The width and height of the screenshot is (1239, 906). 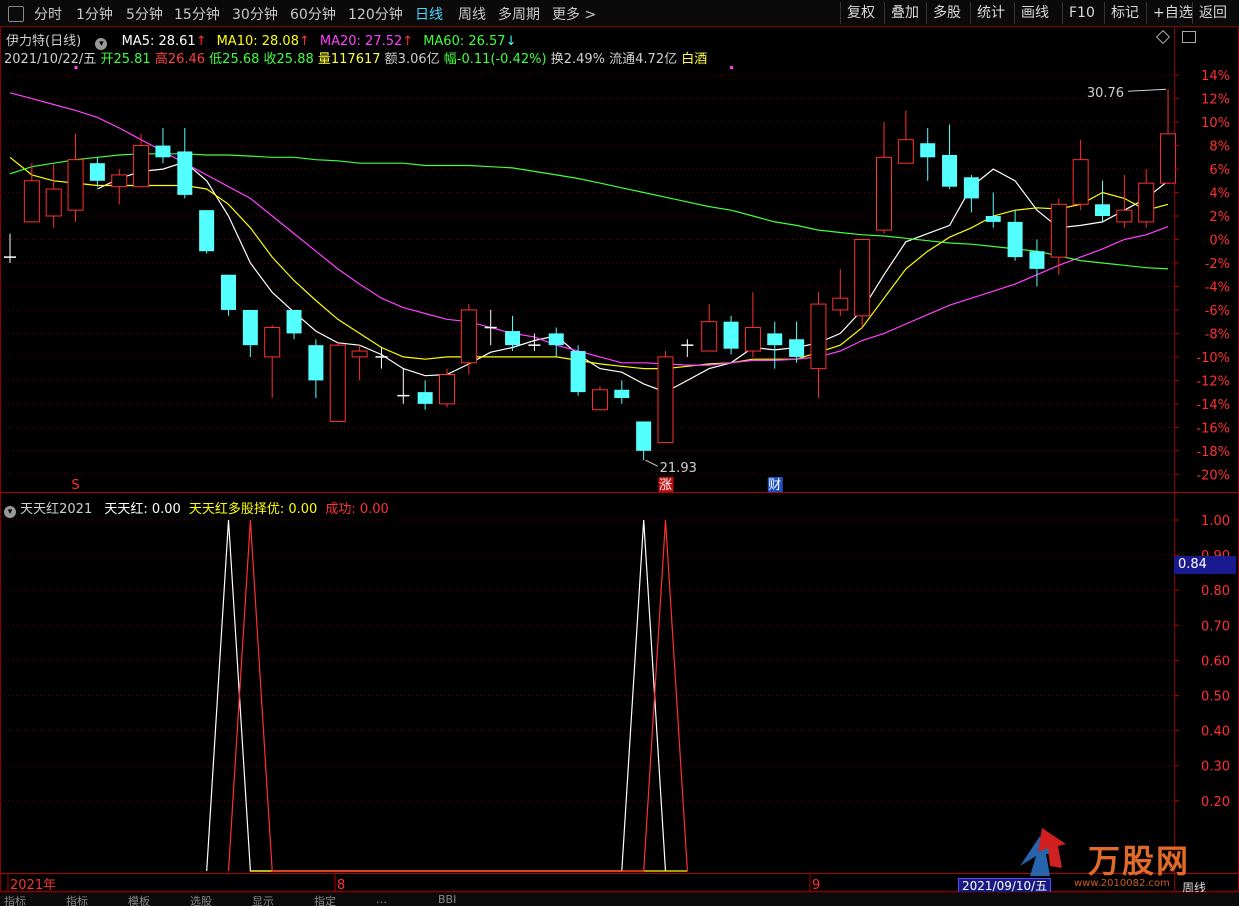 I want to click on quote-low: 低25.68, so click(x=234, y=59).